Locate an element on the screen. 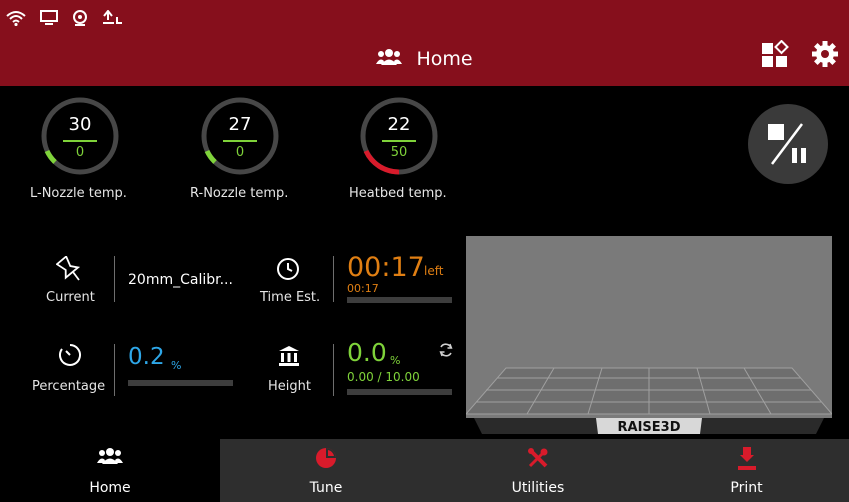  l-nozzle-gauge: 30 0 is located at coordinates (80, 136).